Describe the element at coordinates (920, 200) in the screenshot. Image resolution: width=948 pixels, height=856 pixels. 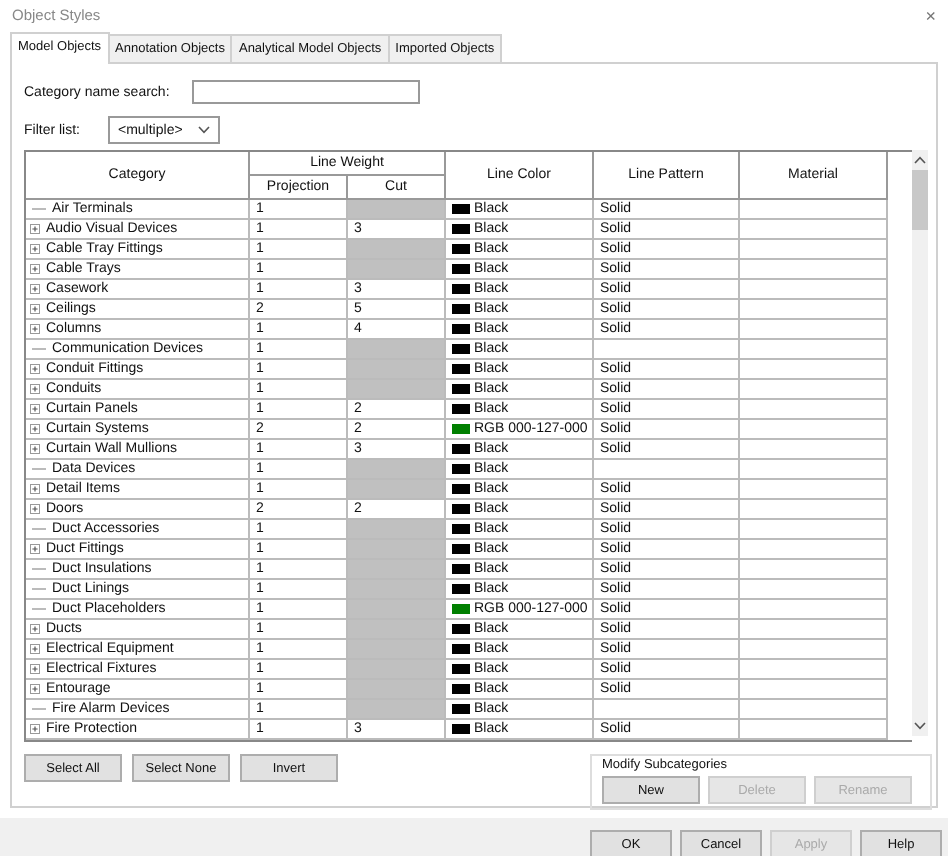
I see `scrollbar-thumb` at that location.